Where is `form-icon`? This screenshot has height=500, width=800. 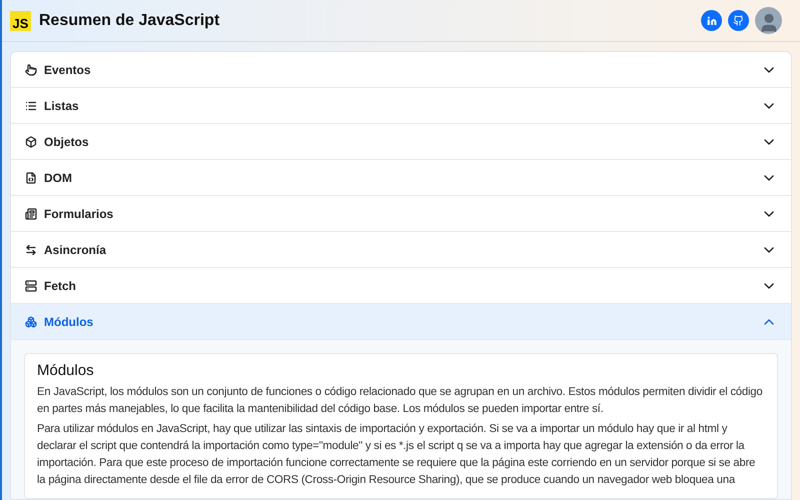 form-icon is located at coordinates (31, 214).